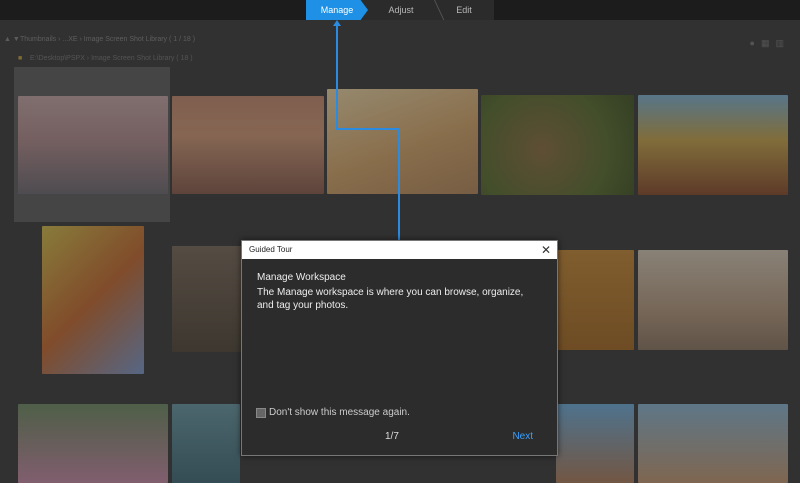 Image resolution: width=800 pixels, height=483 pixels. I want to click on workspace-tab-bar: Manage Adjust Edit, so click(400, 10).